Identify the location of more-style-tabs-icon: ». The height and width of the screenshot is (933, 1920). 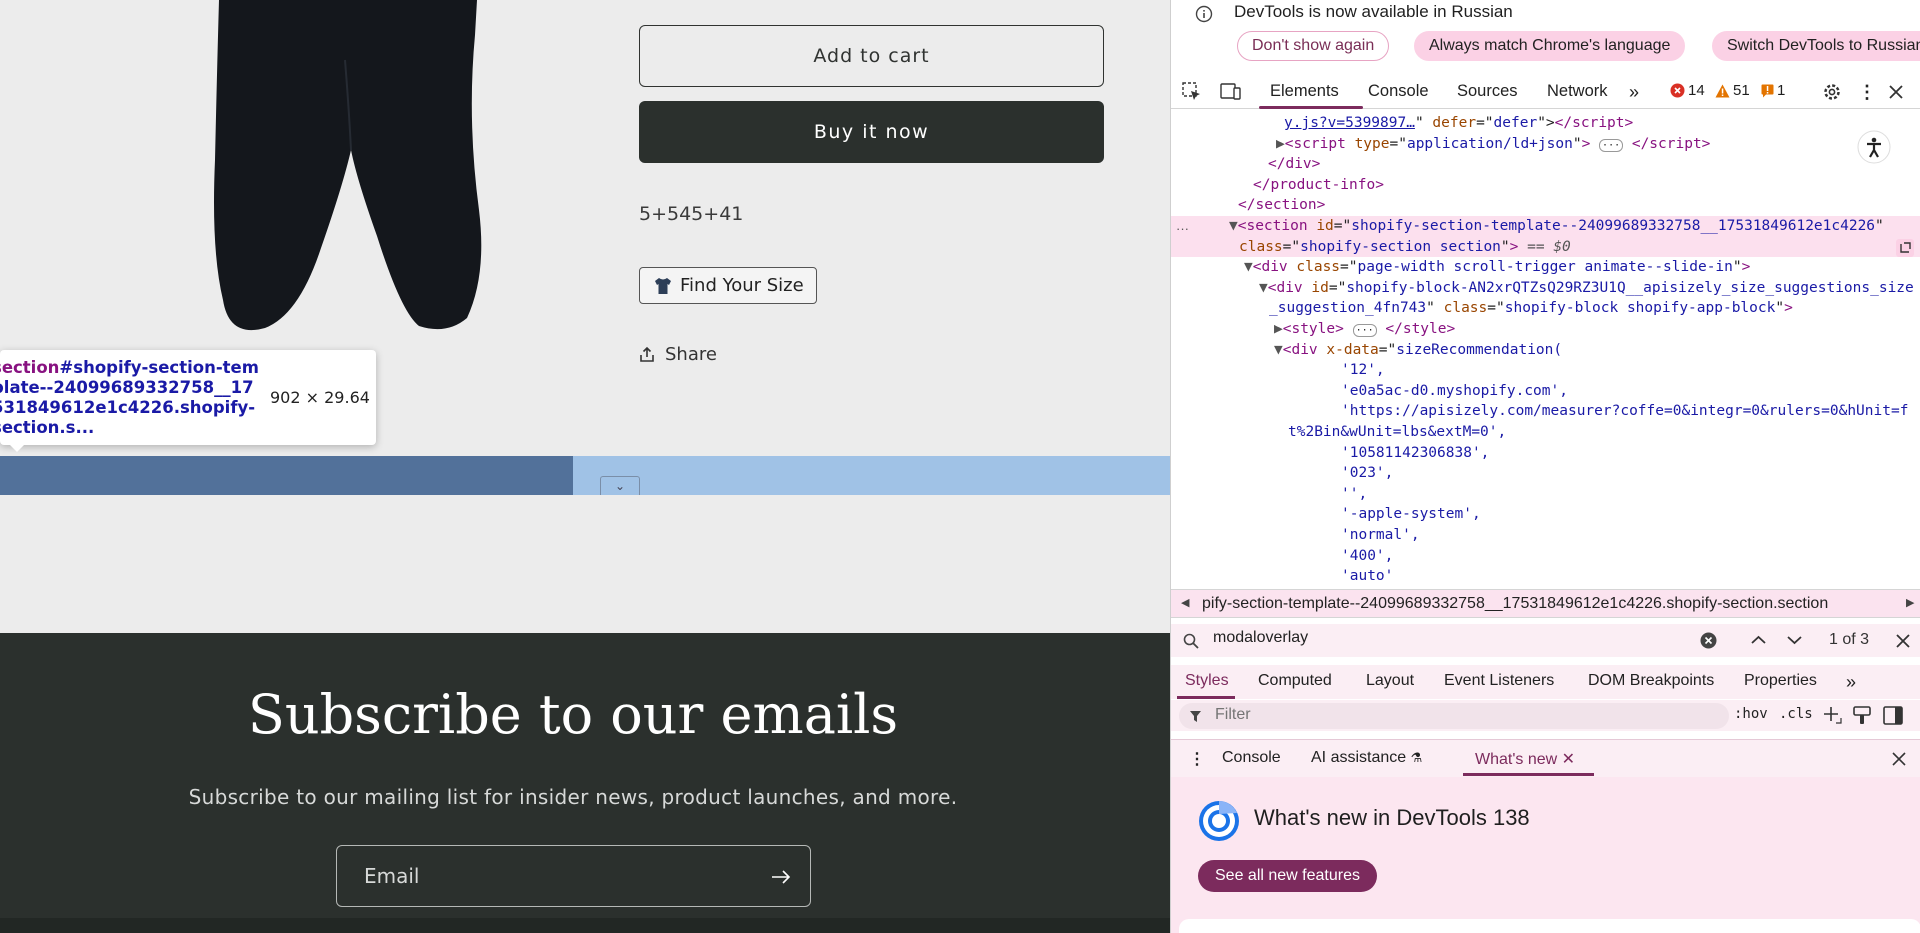
(1851, 682).